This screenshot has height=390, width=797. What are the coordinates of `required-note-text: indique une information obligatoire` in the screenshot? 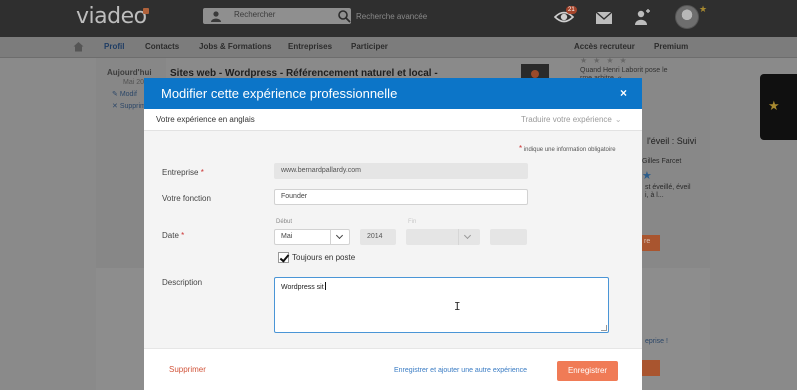 It's located at (569, 150).